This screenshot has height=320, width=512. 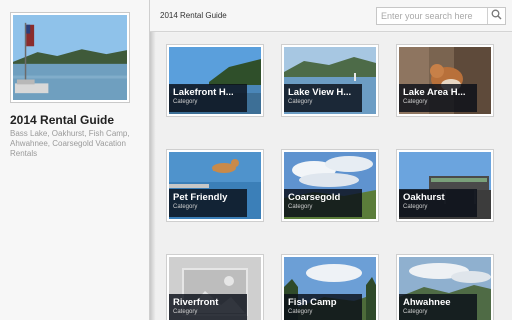 I want to click on search-box, so click(x=441, y=16).